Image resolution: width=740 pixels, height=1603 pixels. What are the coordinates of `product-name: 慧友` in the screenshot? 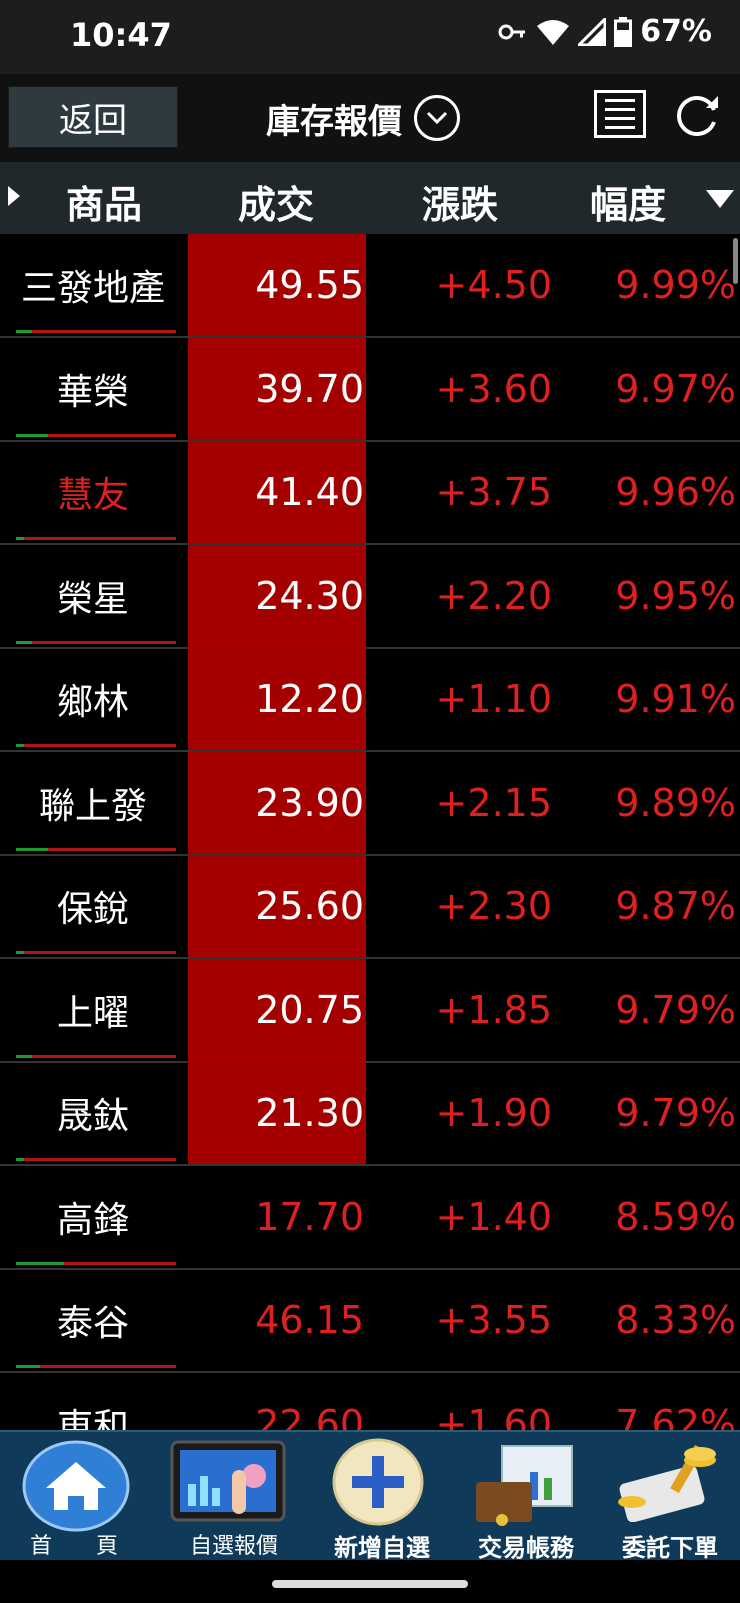 It's located at (92, 495).